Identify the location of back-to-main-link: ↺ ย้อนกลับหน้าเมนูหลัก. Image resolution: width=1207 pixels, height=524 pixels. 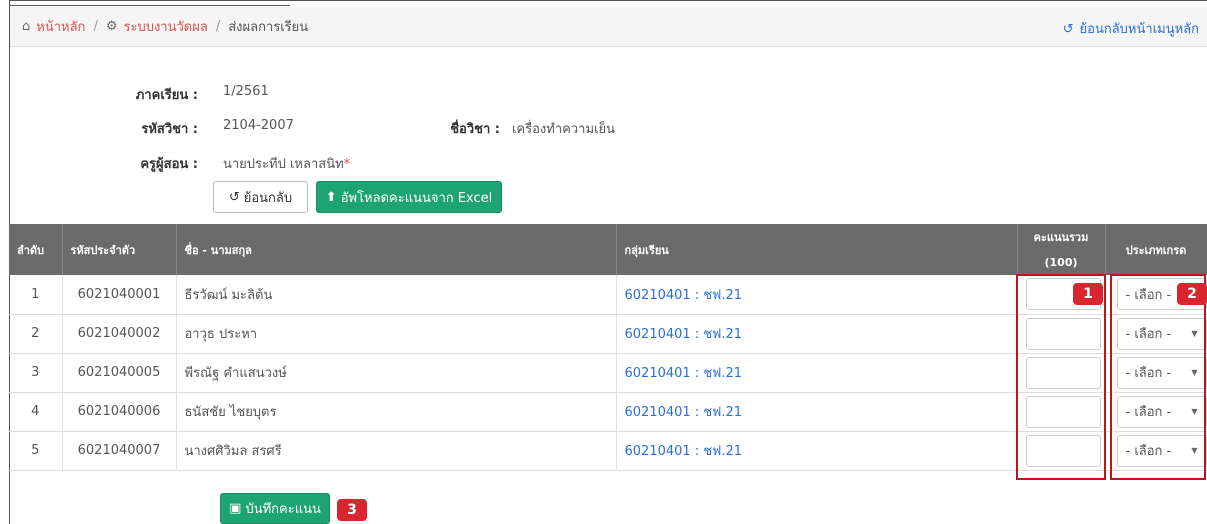
(1131, 28).